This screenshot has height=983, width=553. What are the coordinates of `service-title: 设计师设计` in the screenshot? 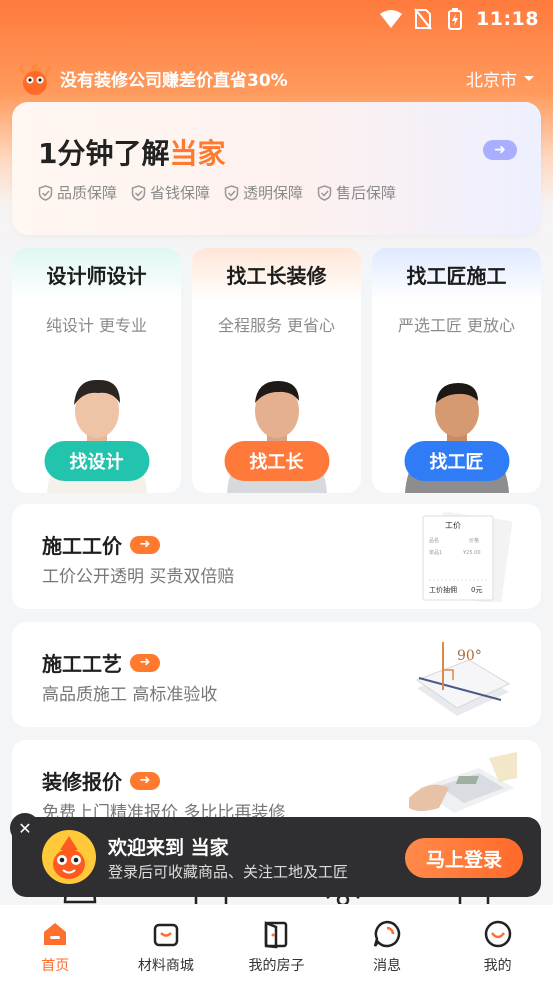 It's located at (96, 274).